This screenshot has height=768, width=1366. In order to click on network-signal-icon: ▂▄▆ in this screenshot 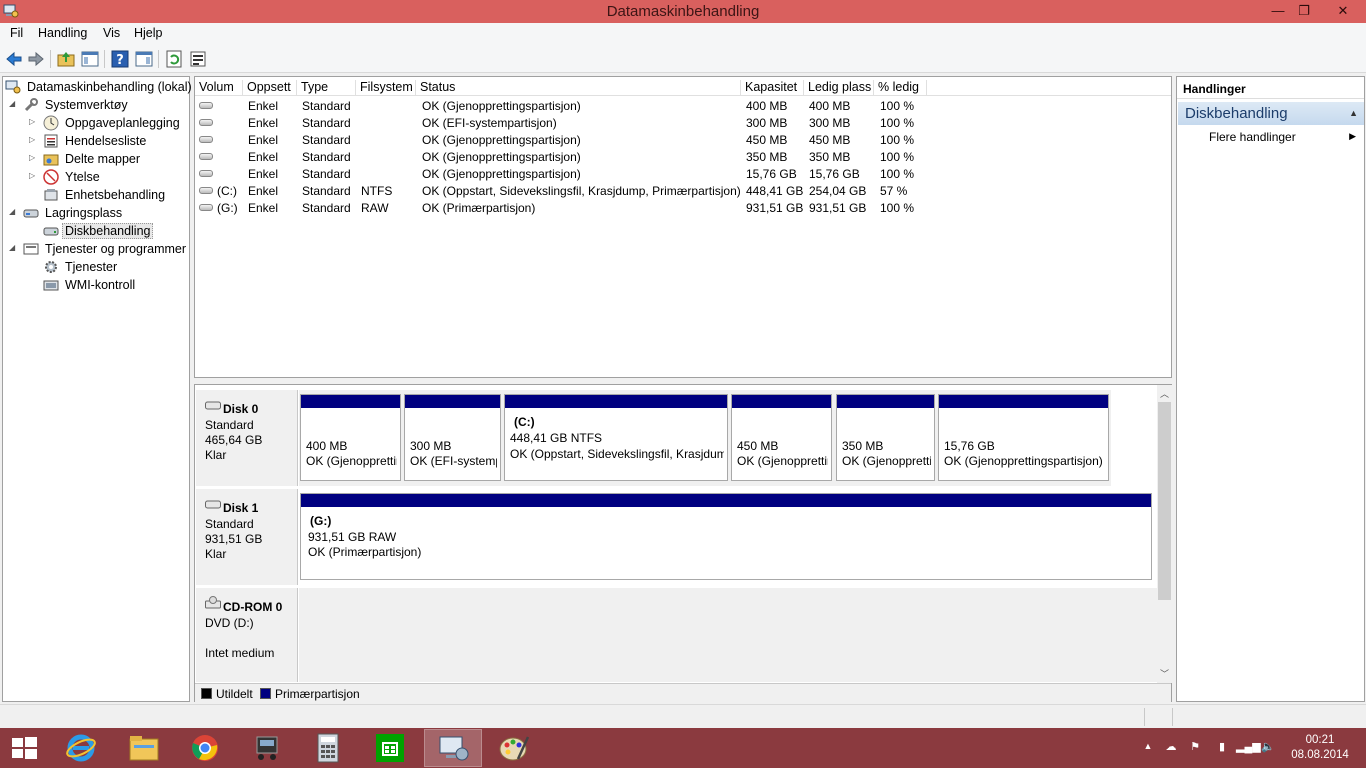, I will do `click(1248, 748)`.